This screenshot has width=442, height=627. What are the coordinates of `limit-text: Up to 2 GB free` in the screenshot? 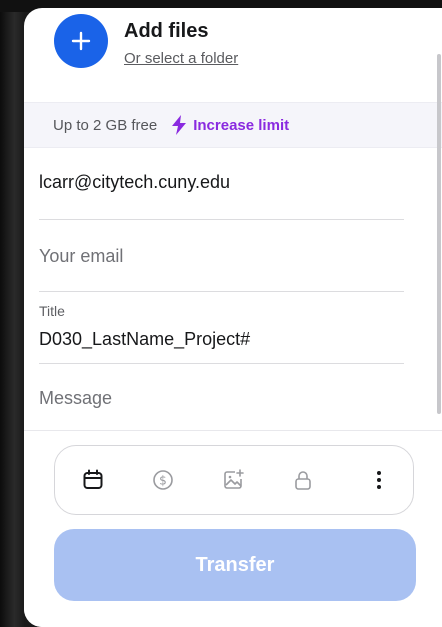 It's located at (105, 125).